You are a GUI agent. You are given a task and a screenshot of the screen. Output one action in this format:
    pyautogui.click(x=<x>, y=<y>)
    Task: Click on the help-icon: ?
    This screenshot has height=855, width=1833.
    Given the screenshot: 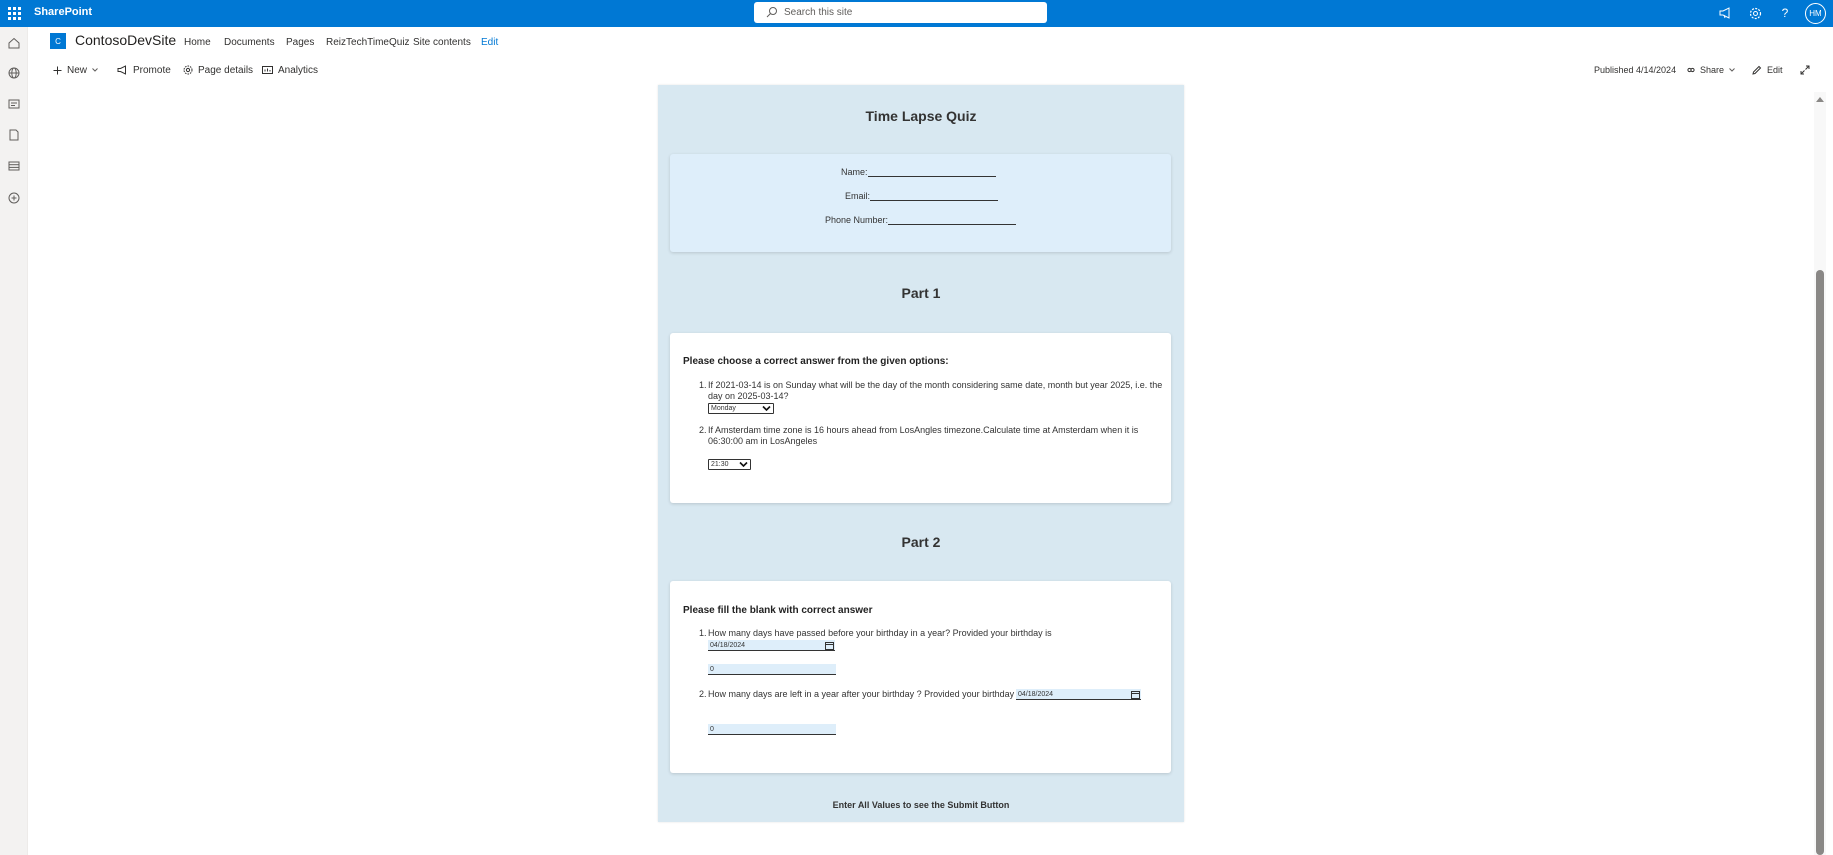 What is the action you would take?
    pyautogui.click(x=1785, y=13)
    